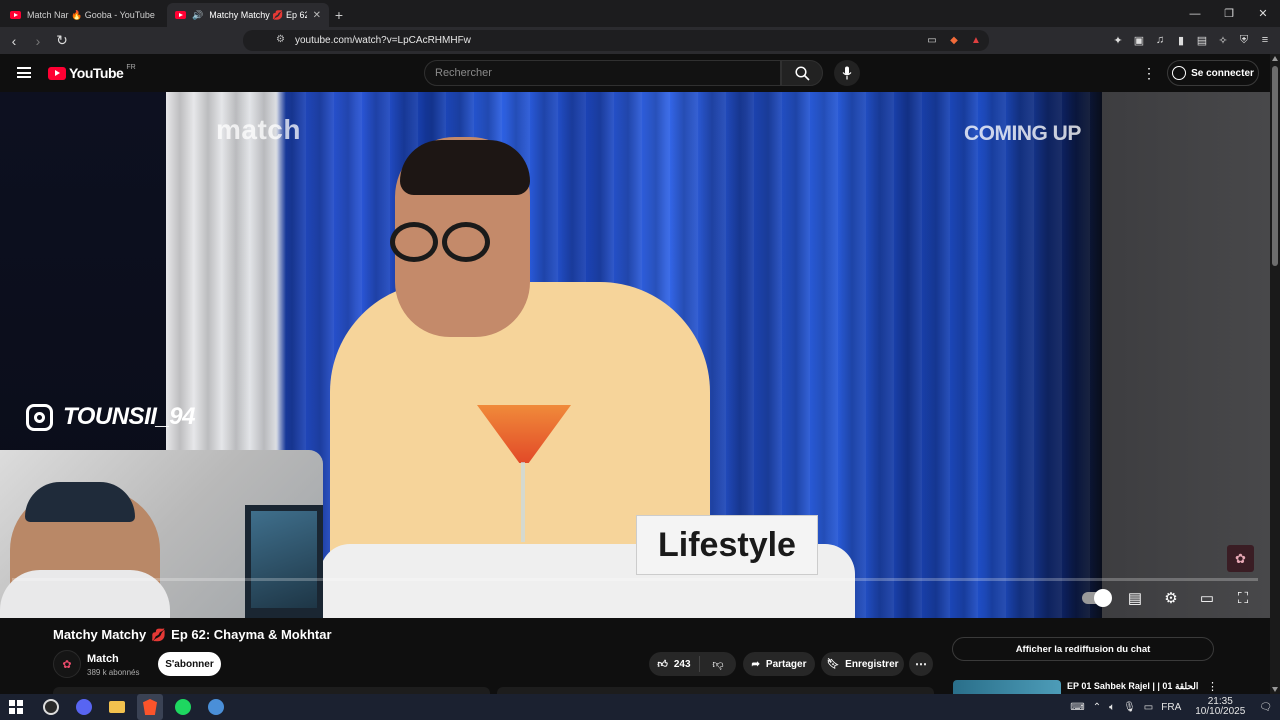 This screenshot has height=720, width=1280. Describe the element at coordinates (150, 707) in the screenshot. I see `brave-browser-icon` at that location.